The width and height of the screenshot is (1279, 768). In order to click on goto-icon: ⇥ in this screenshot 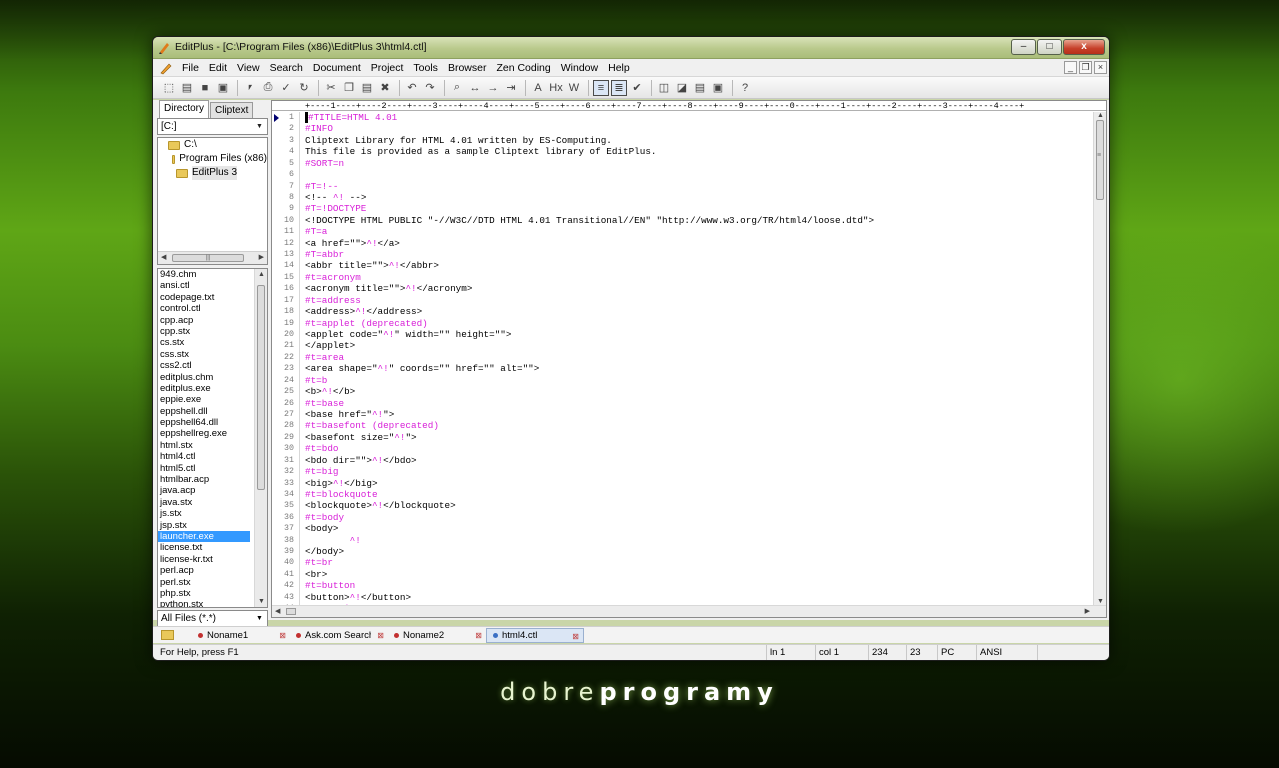, I will do `click(511, 88)`.